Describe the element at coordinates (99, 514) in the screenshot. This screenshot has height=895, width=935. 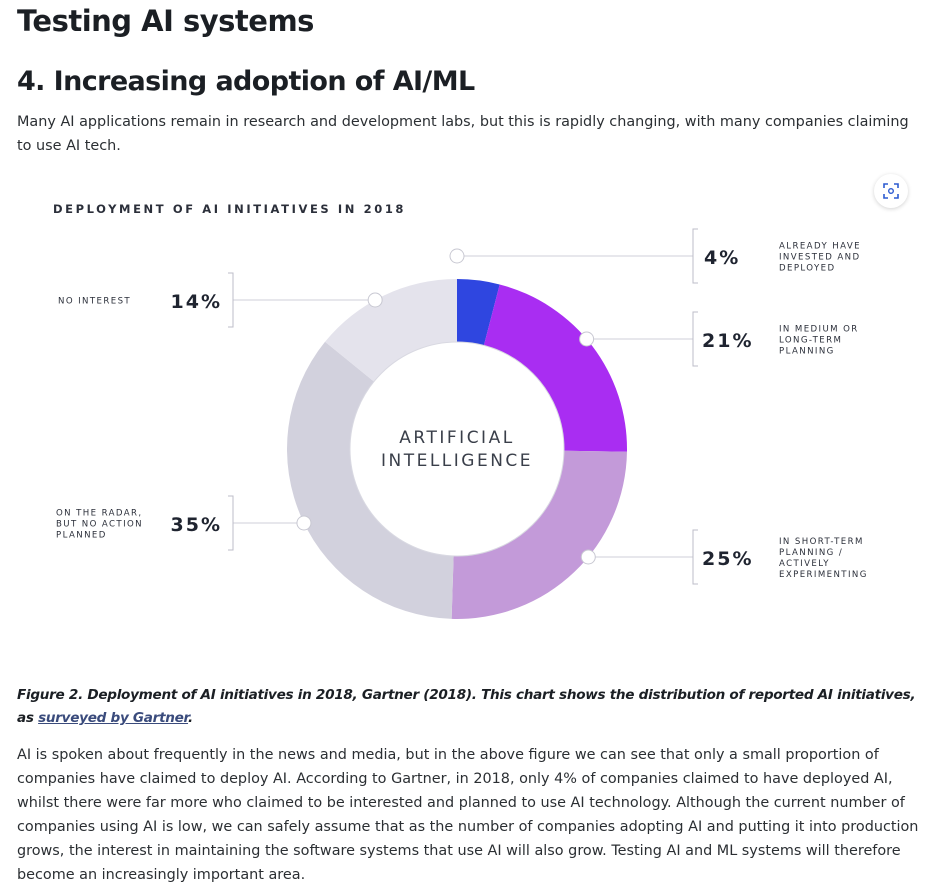
I see `slice-desc-label-3-0: ON THE RADAR,` at that location.